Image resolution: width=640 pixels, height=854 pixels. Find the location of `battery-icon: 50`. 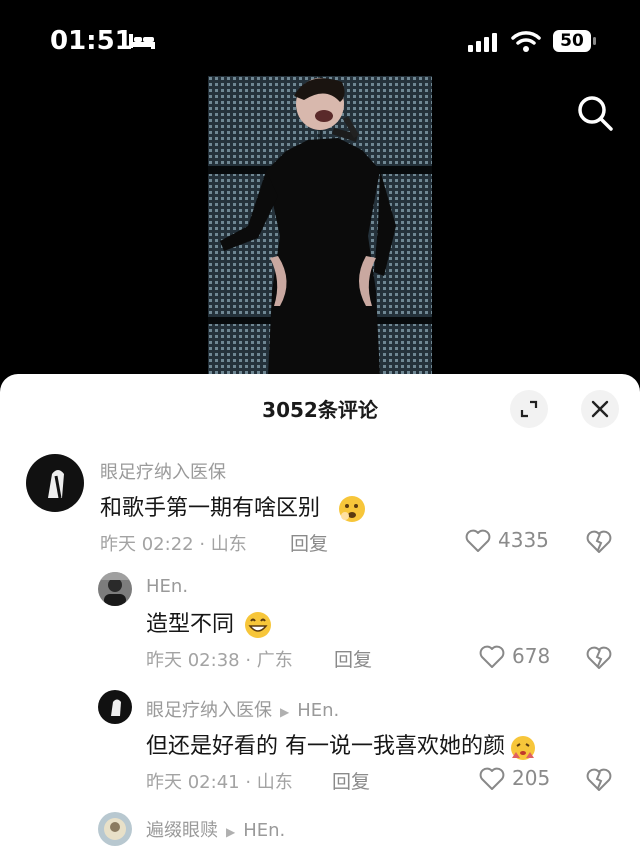

battery-icon: 50 is located at coordinates (575, 42).